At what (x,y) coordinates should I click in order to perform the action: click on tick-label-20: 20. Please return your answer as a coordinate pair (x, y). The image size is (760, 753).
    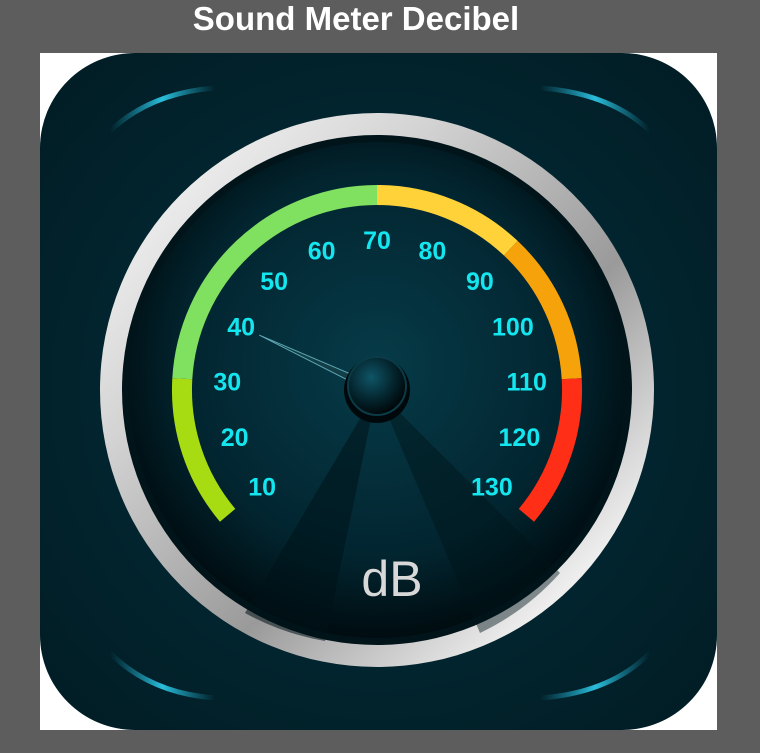
    Looking at the image, I should click on (235, 438).